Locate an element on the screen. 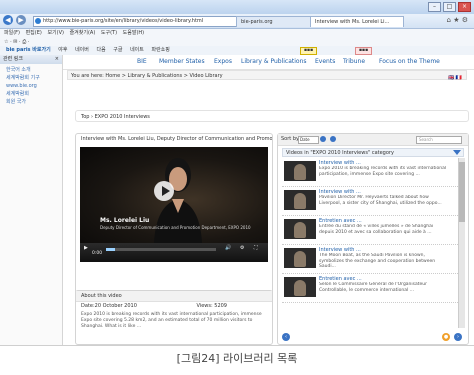 The image size is (474, 375). settings-icon: ⚙ is located at coordinates (242, 248).